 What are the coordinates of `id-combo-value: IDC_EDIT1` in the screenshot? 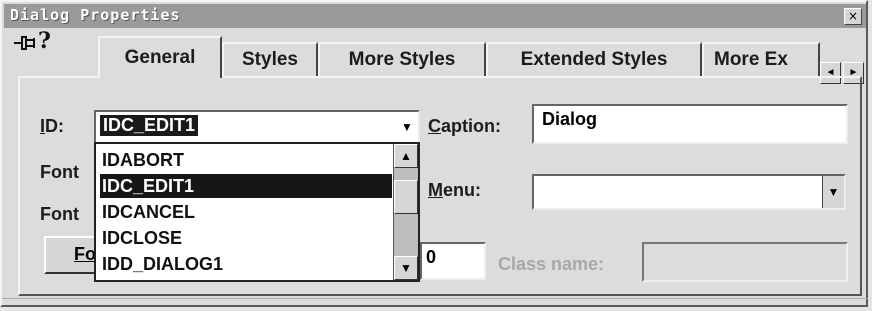 It's located at (149, 125).